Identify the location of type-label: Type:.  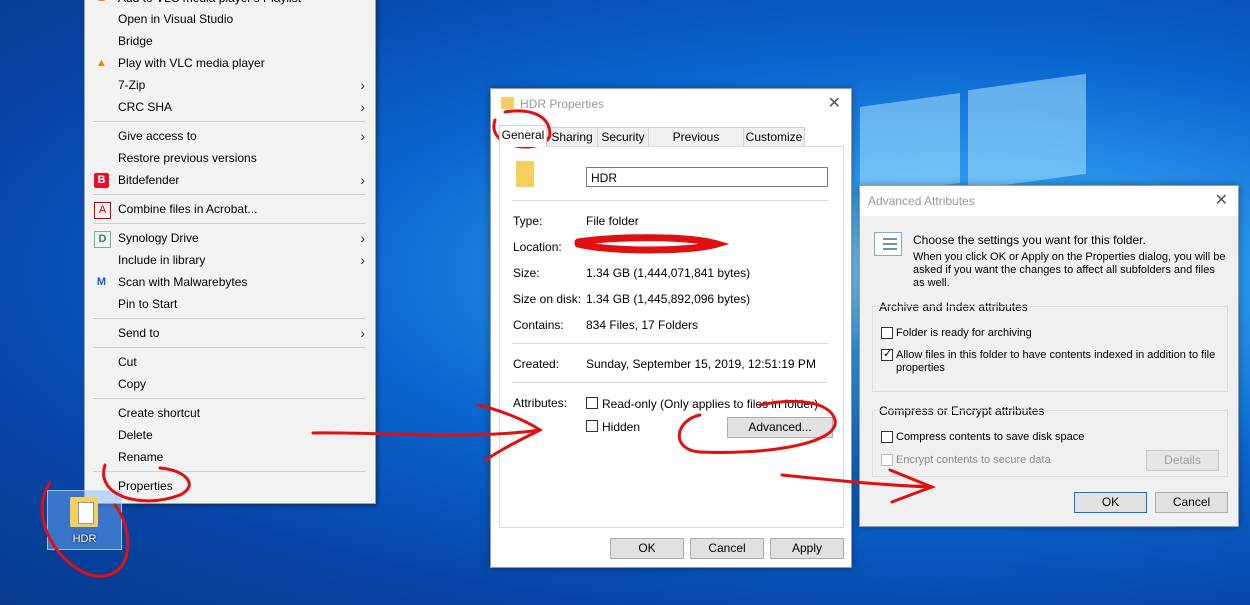
(528, 221).